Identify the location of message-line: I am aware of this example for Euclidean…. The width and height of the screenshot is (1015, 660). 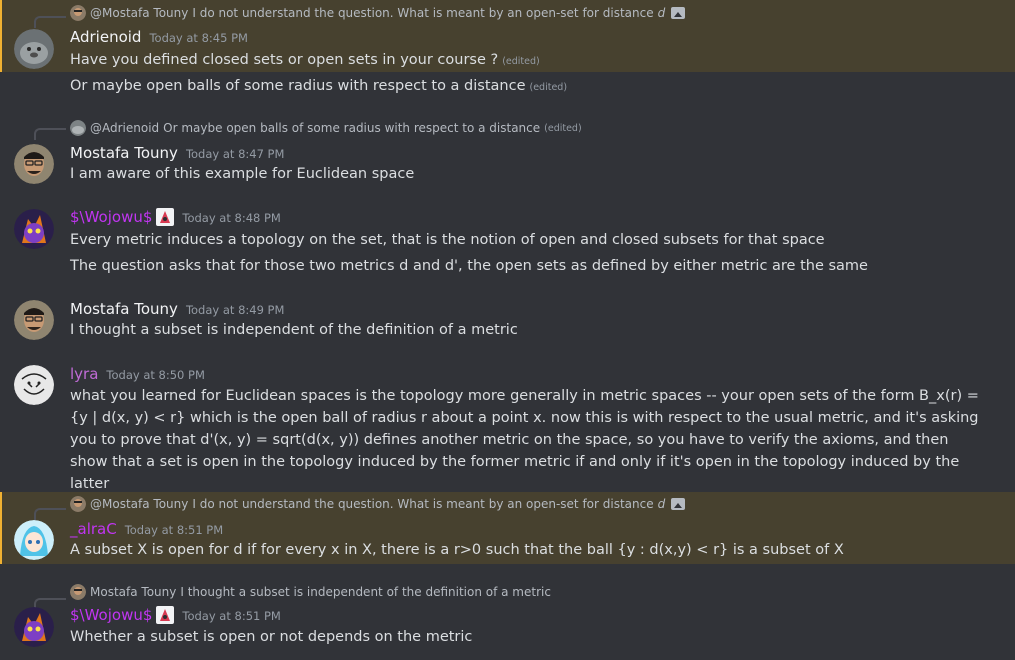
(525, 174).